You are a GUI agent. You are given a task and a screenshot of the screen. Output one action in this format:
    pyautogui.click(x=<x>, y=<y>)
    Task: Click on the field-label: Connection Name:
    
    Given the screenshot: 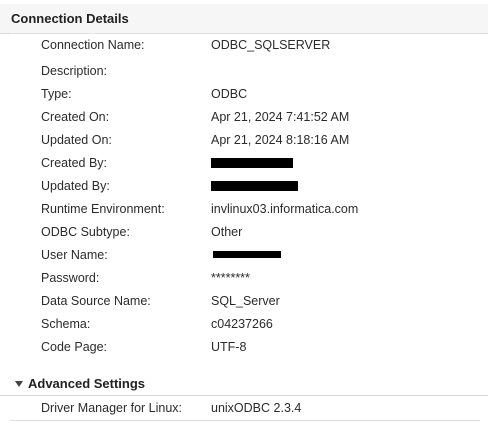 What is the action you would take?
    pyautogui.click(x=93, y=45)
    